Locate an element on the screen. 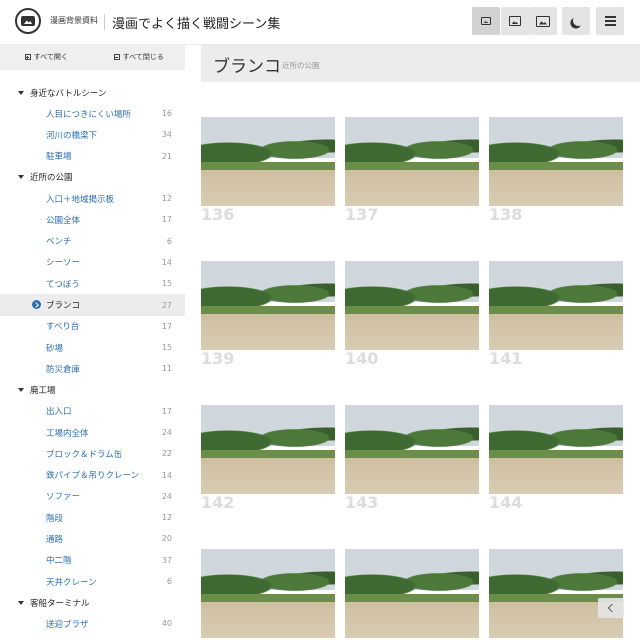 Image resolution: width=640 pixels, height=640 pixels. moon-icon is located at coordinates (578, 20).